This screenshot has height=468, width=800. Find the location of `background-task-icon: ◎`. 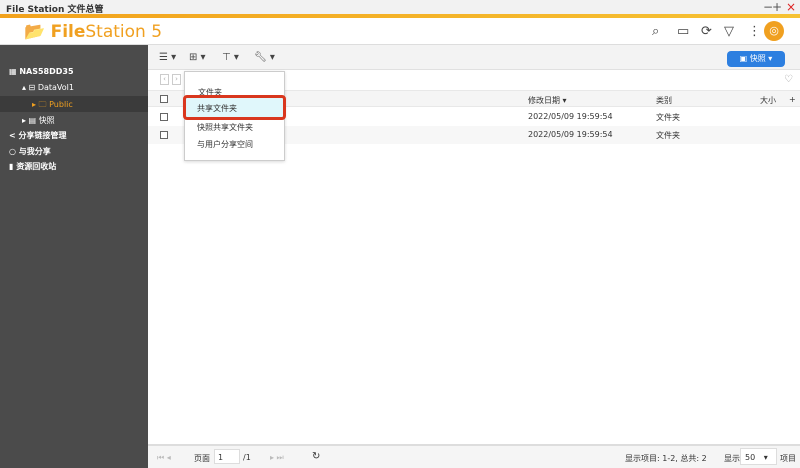

background-task-icon: ◎ is located at coordinates (774, 31).